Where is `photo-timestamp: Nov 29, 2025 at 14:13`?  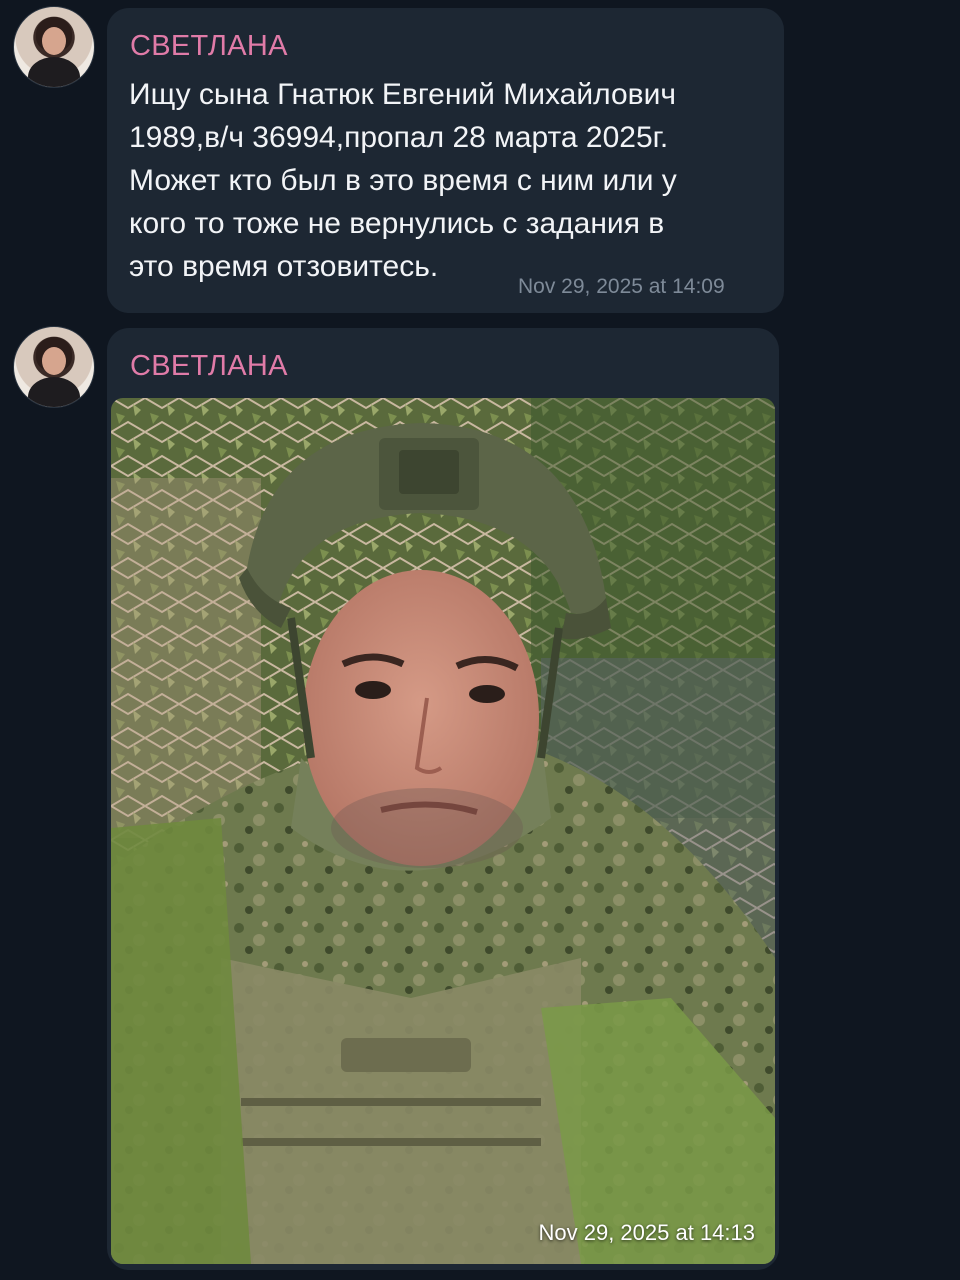 photo-timestamp: Nov 29, 2025 at 14:13 is located at coordinates (647, 1232).